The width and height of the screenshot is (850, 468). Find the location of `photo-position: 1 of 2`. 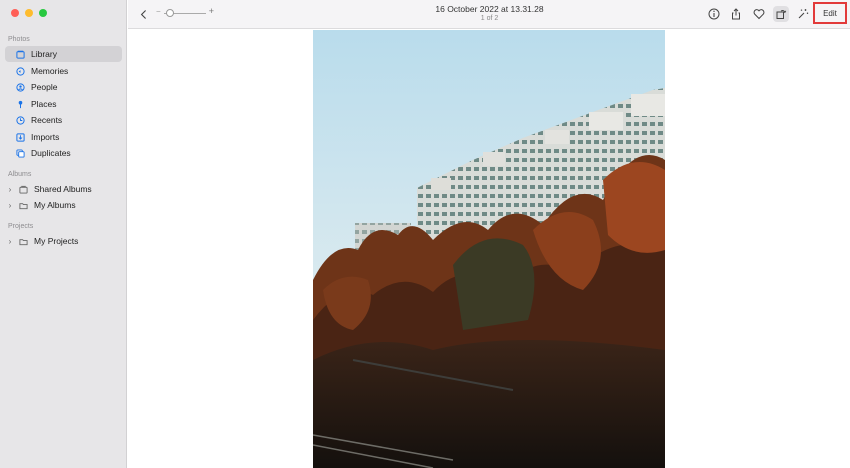

photo-position: 1 of 2 is located at coordinates (489, 18).